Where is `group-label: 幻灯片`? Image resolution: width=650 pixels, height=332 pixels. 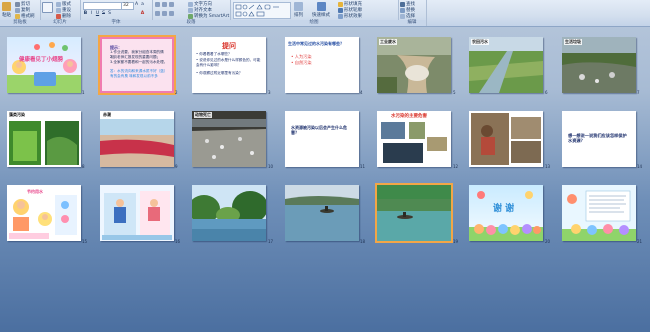
group-label: 幻灯片 is located at coordinates (60, 23).